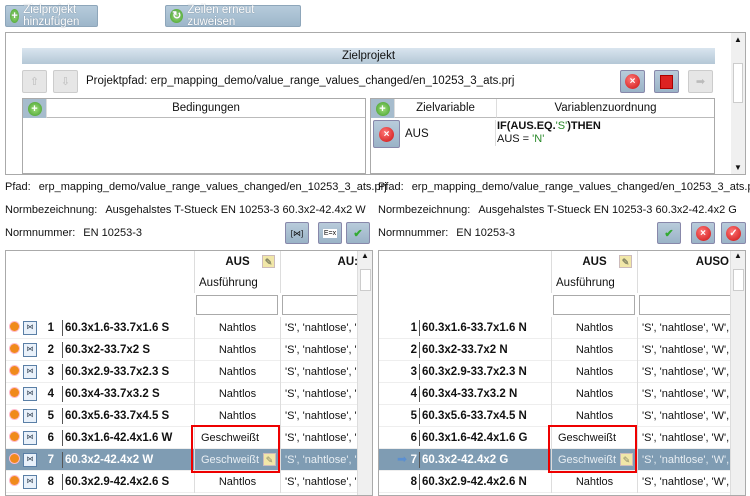 The height and width of the screenshot is (496, 750). What do you see at coordinates (684, 262) in the screenshot?
I see `second-column-header: AUSO` at bounding box center [684, 262].